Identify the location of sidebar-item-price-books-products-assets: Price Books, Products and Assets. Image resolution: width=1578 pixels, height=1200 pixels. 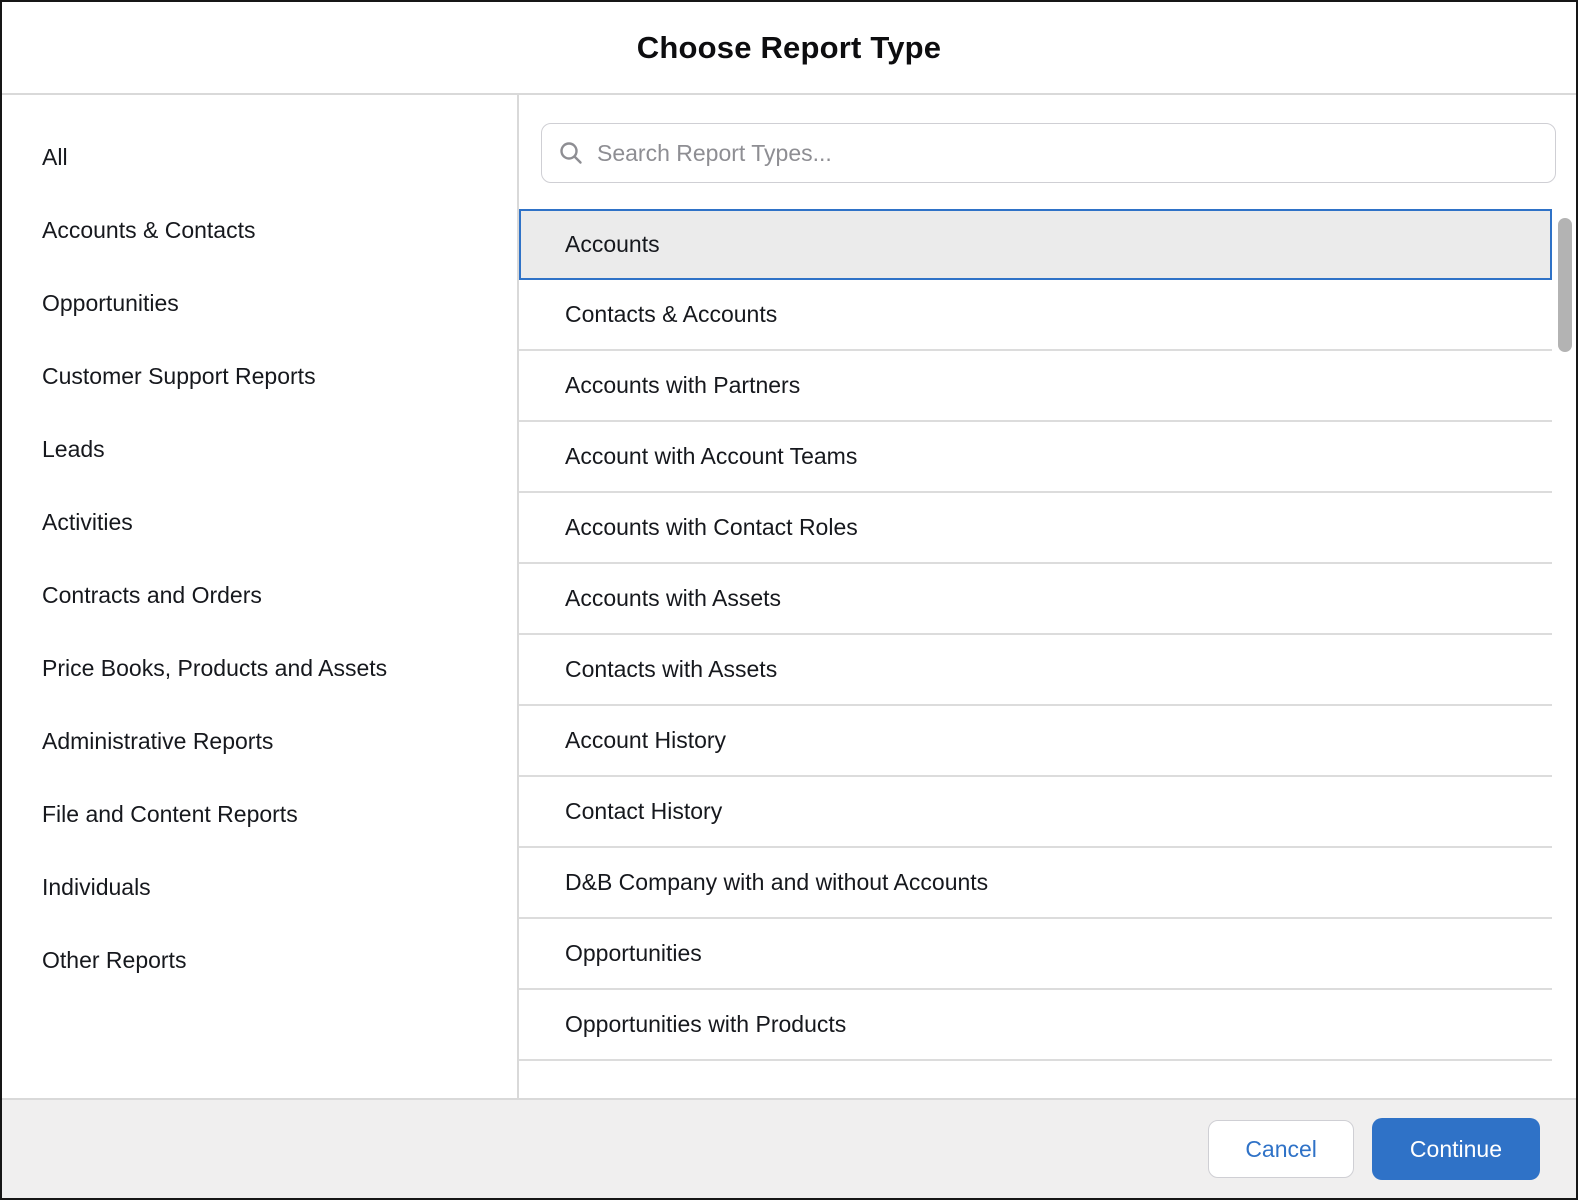
(259, 668).